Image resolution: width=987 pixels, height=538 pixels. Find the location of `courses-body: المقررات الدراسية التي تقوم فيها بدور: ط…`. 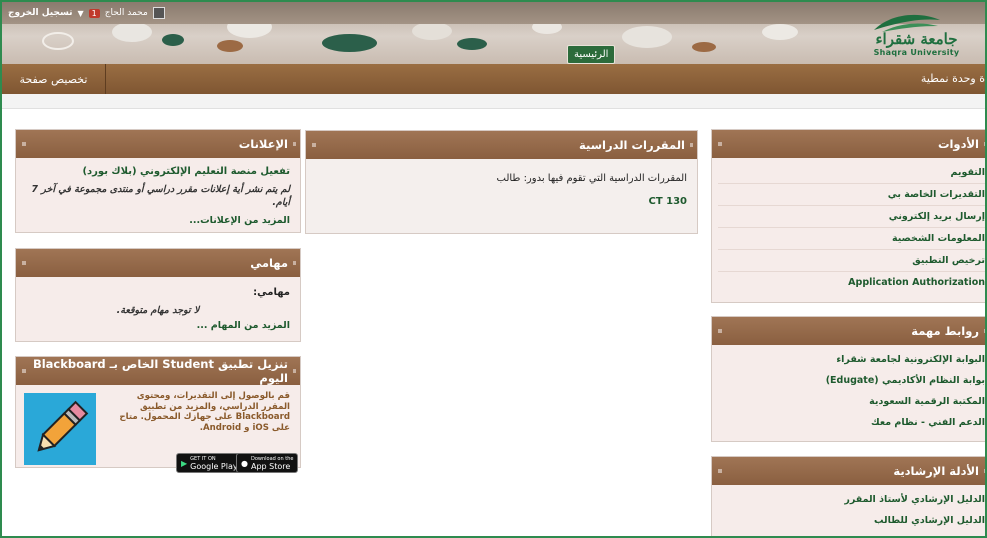

courses-body: المقررات الدراسية التي تقوم فيها بدور: ط… is located at coordinates (501, 186).